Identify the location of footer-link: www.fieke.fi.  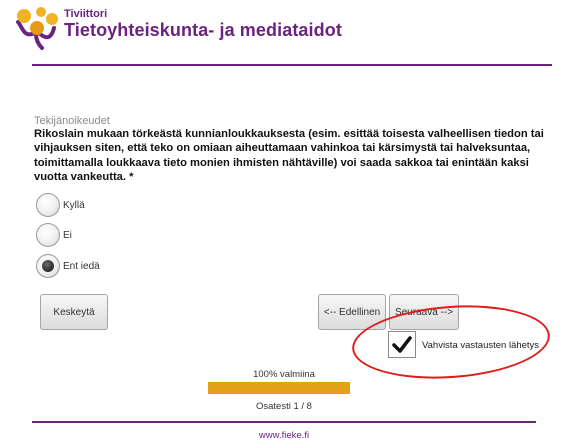
(284, 435).